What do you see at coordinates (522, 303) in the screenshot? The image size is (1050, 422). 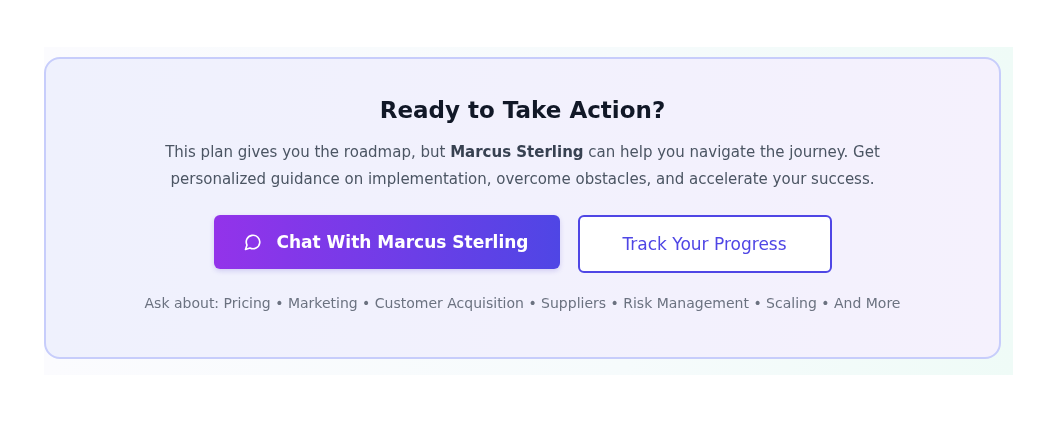 I see `topics-text: Ask about: Pricing • Marketing • Customer Acquisition • Suppliers • Risk Management • Scaling • And More` at bounding box center [522, 303].